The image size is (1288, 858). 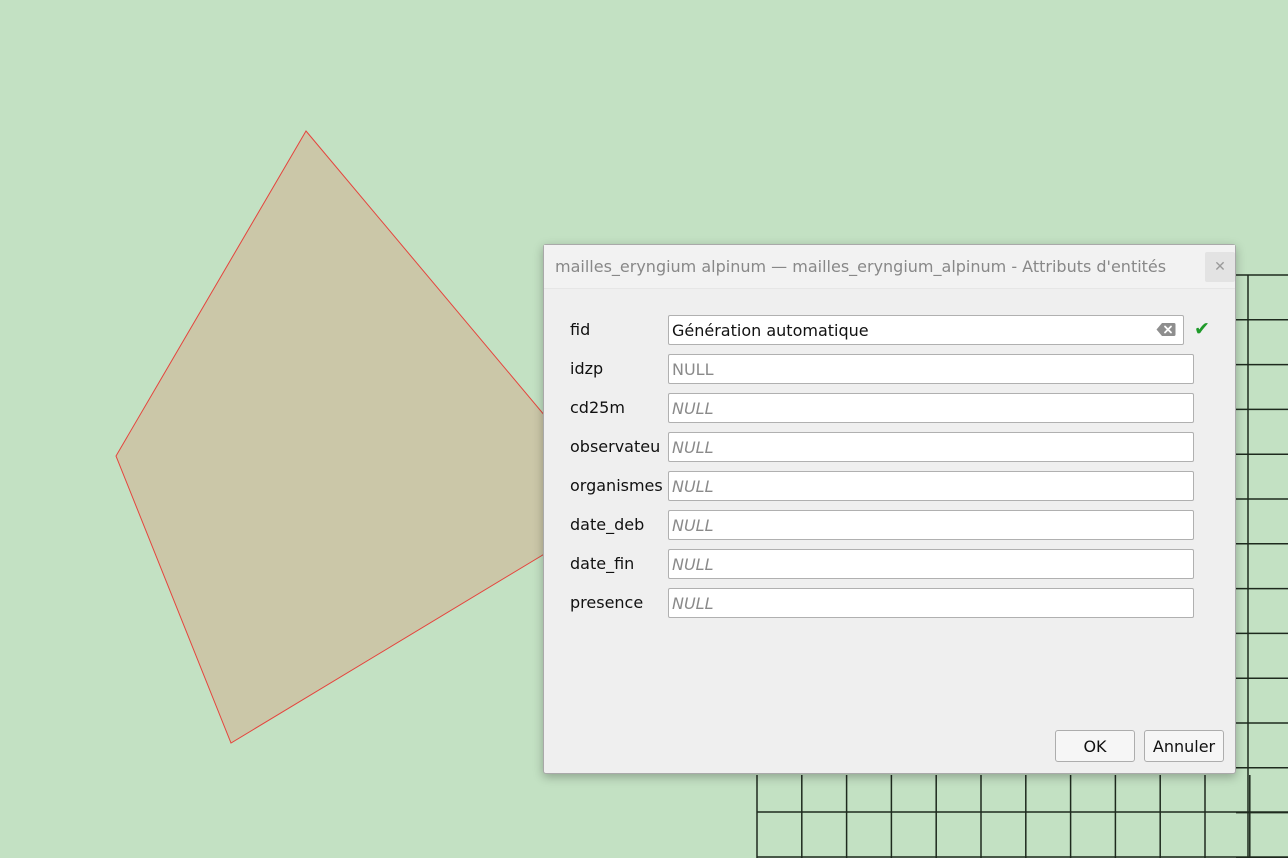 I want to click on field-row-cd25m: cd25m, so click(x=890, y=408).